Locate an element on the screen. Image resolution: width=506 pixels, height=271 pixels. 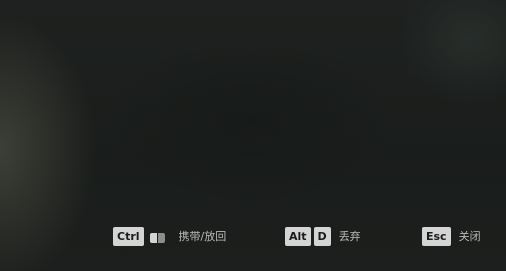
close-hint: Esc 关闭 is located at coordinates (451, 236).